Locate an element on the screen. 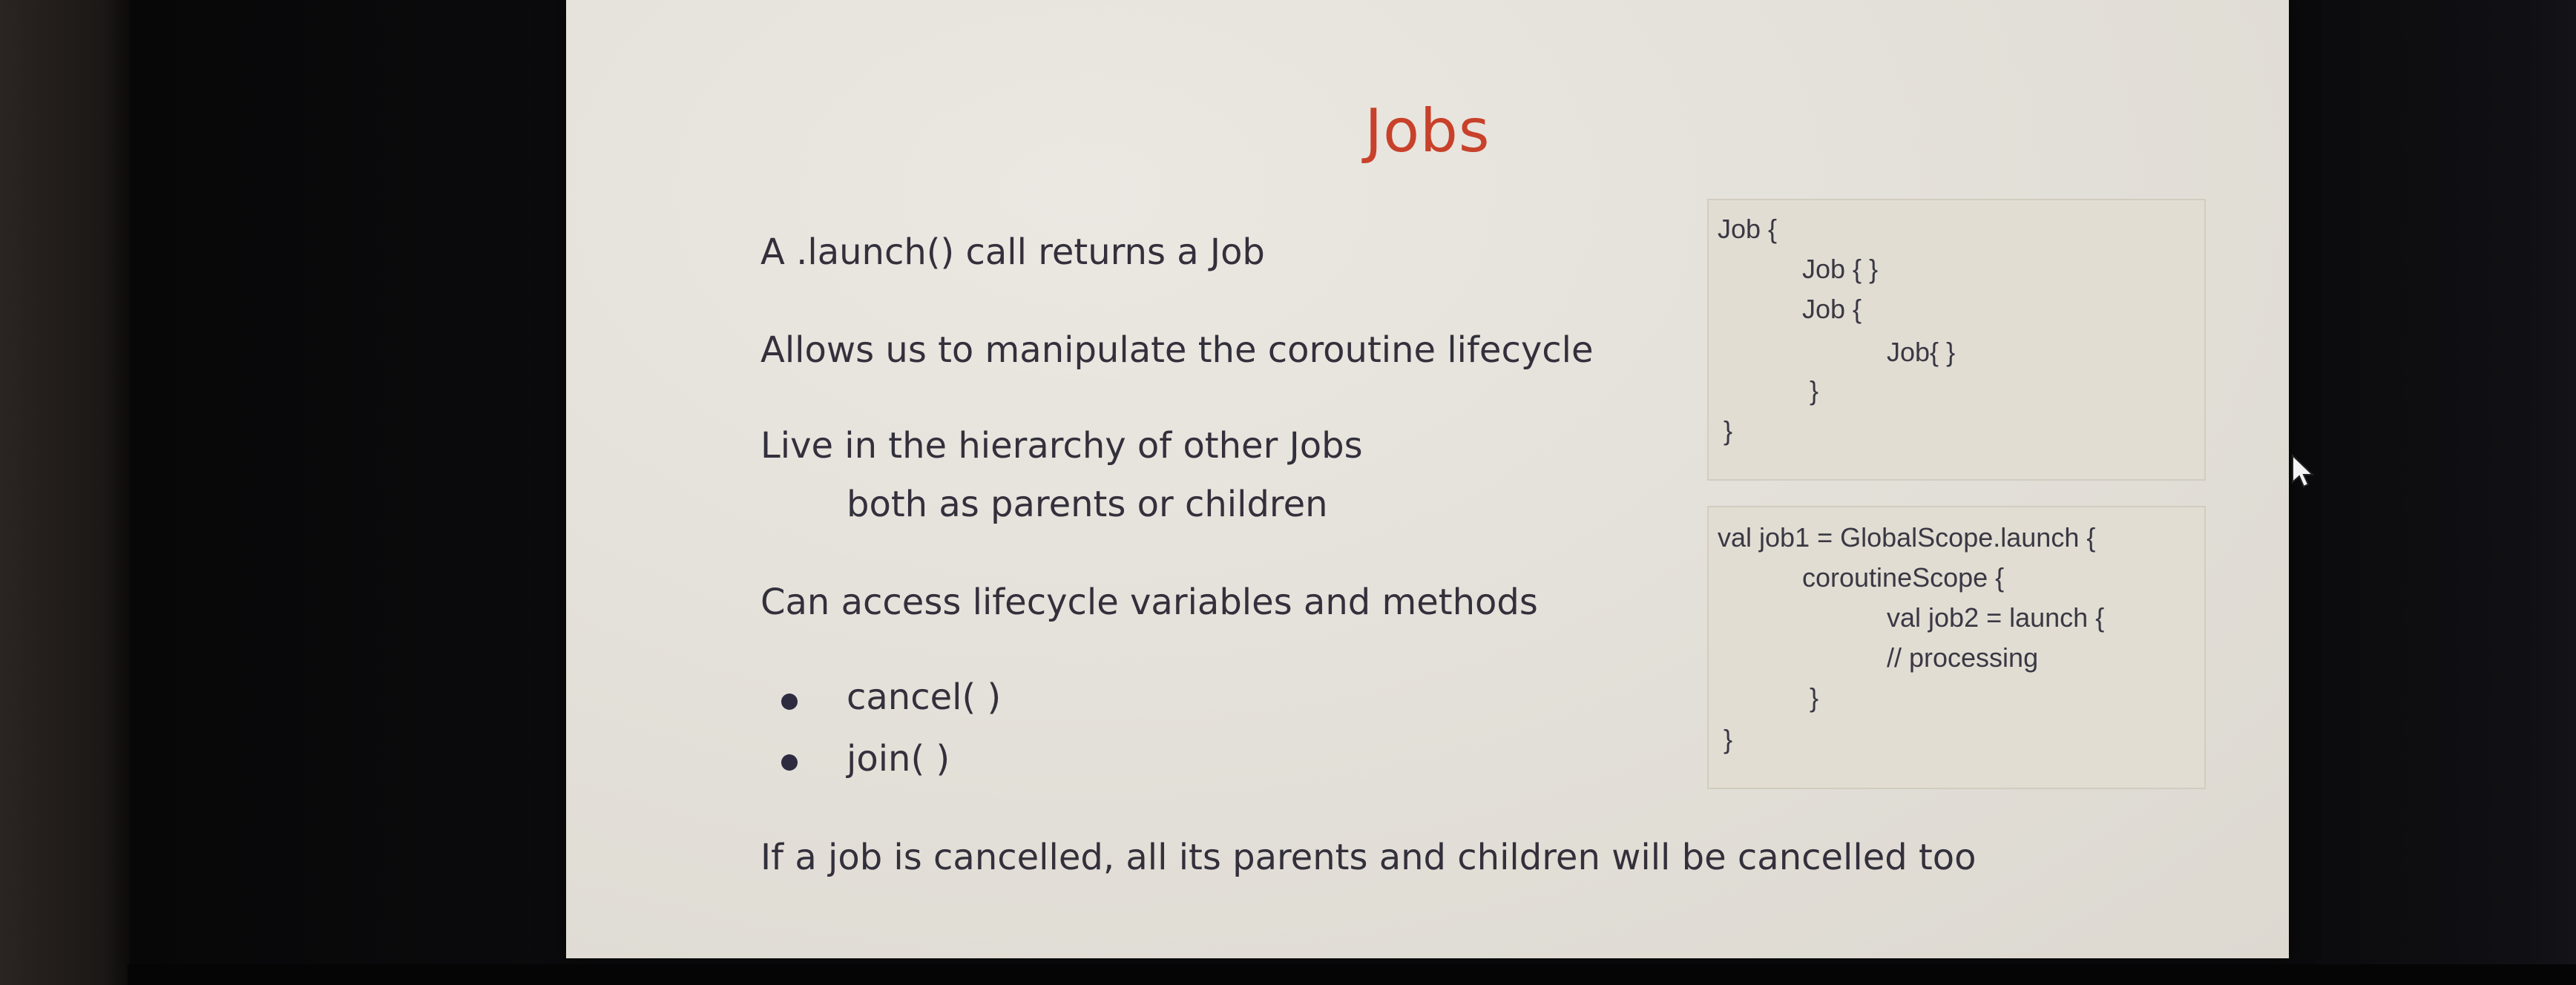 This screenshot has height=985, width=2576. job-hierarchy-code-box: Job { Job { } Job { Job{ } } } is located at coordinates (1957, 340).